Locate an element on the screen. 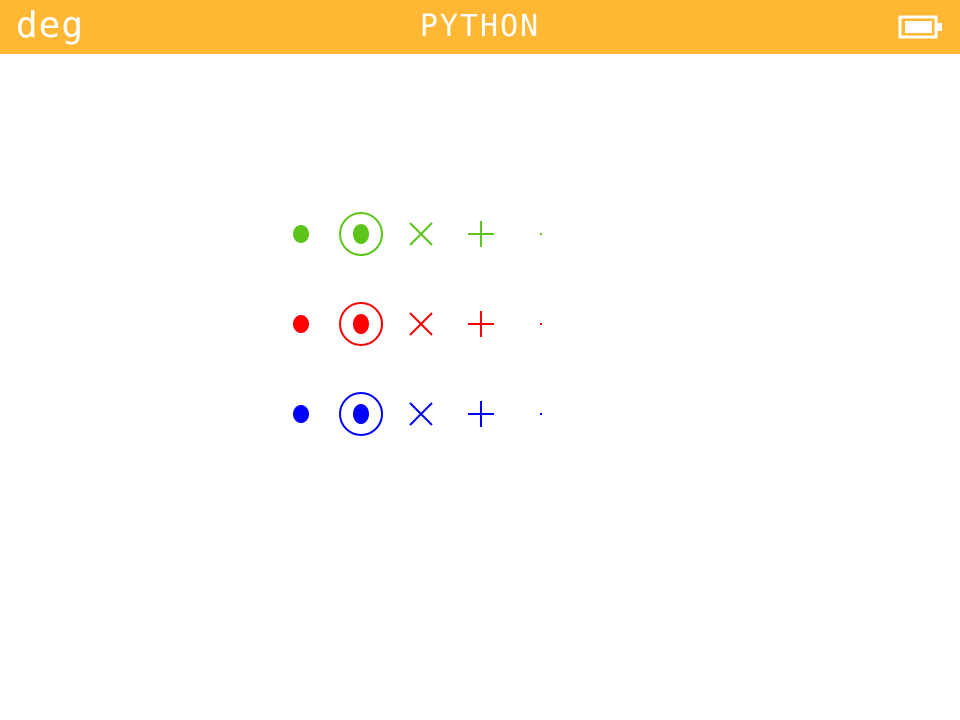 This screenshot has height=720, width=960. app-title: PYTHON is located at coordinates (480, 26).